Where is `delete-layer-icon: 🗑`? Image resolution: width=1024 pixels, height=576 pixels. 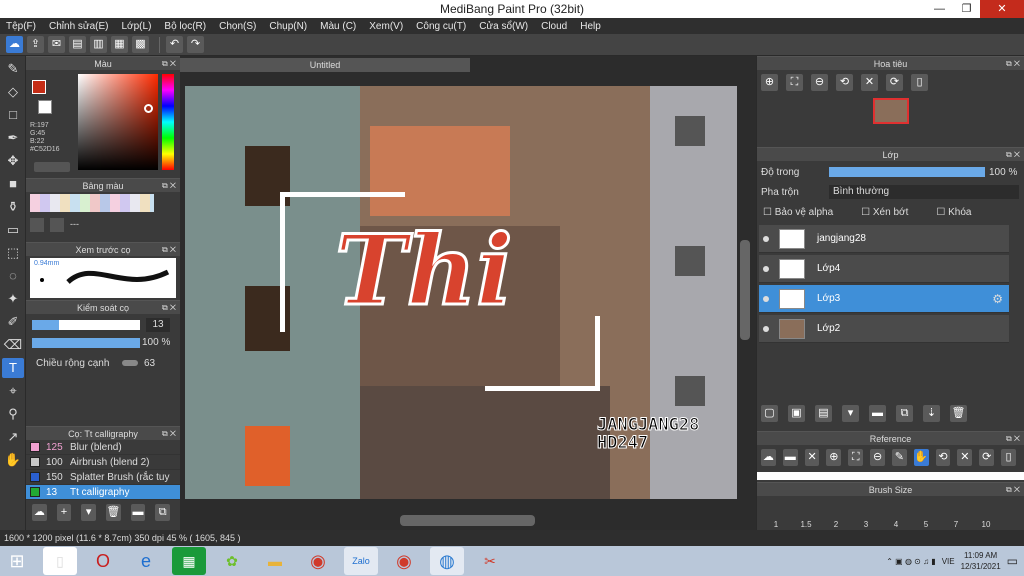 delete-layer-icon: 🗑 is located at coordinates (958, 413).